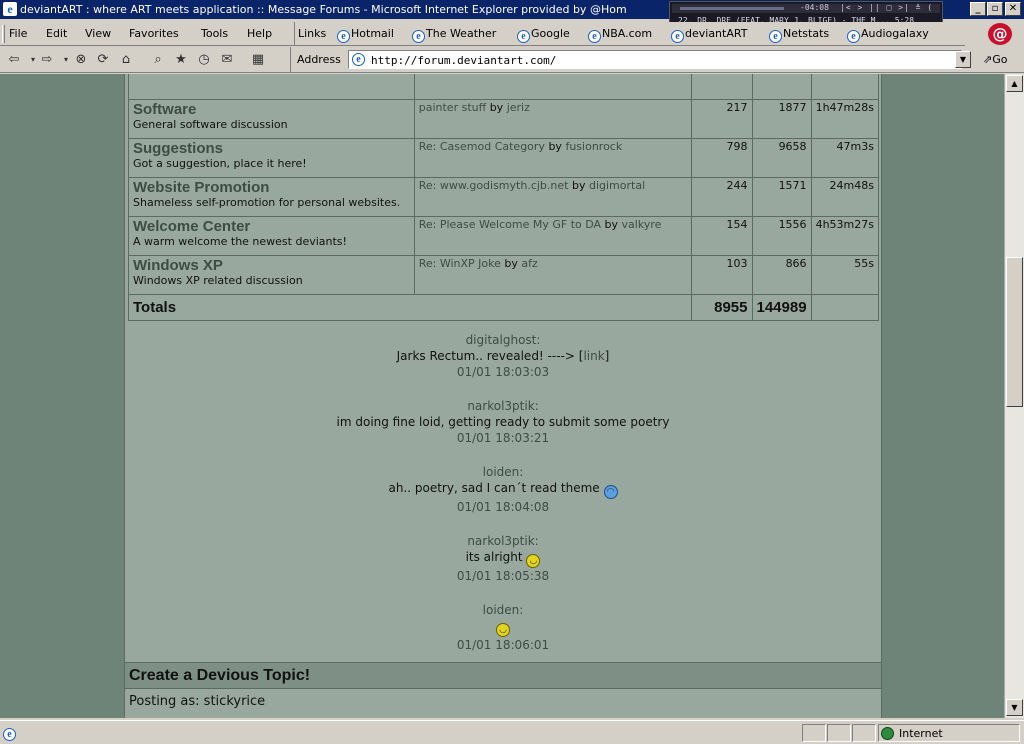 The image size is (1024, 744). What do you see at coordinates (1014, 332) in the screenshot?
I see `scroll-thumb` at bounding box center [1014, 332].